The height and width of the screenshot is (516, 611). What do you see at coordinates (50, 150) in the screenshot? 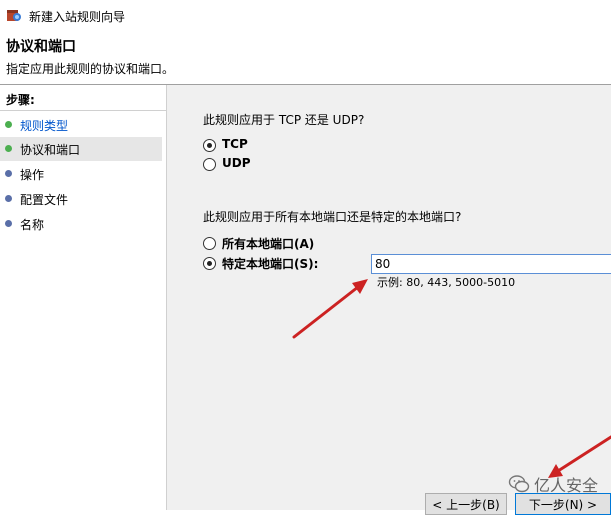
I see `sidebar-item-label: 协议和端口` at bounding box center [50, 150].